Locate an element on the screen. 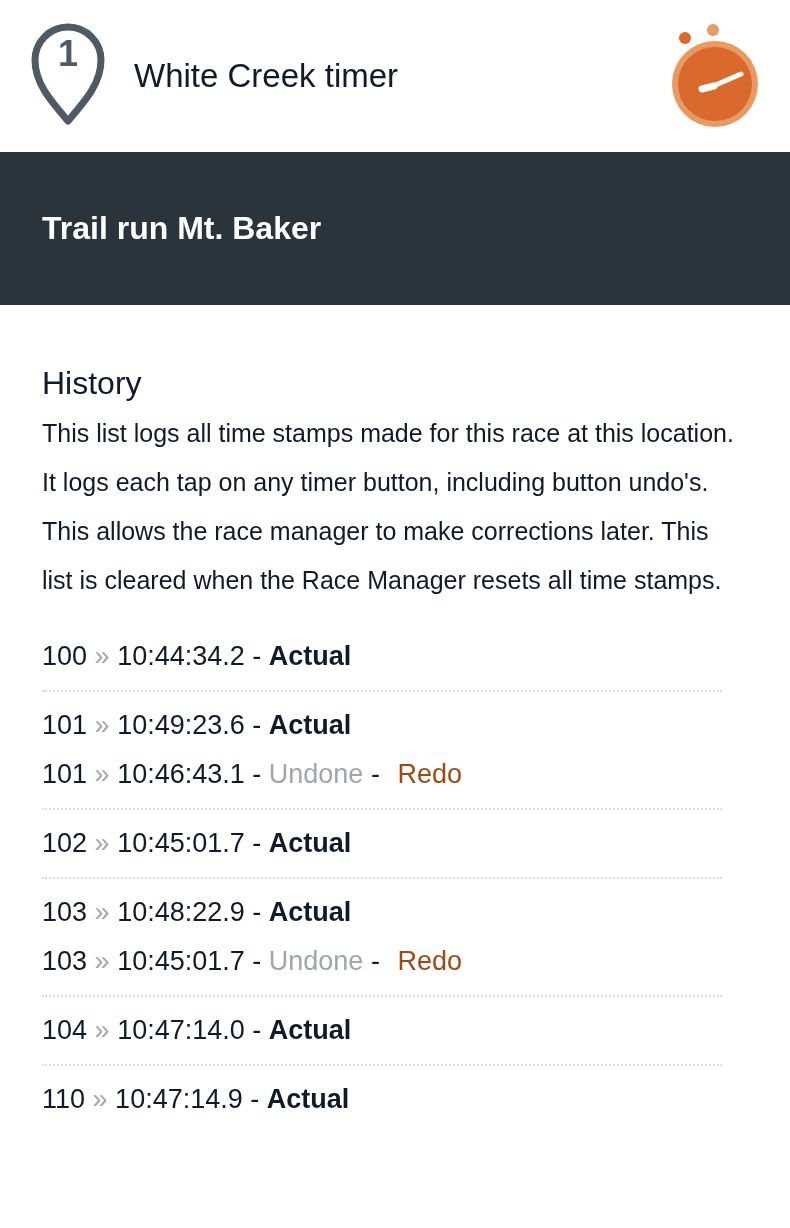 The image size is (790, 1228). description-text: This list logs all time stamps made for this race at this location. It logs each tap on any timer button, including button undo's. This allows the race manager to make corrections later. This list is cleared when the Race Manager resets all time stamps. is located at coordinates (388, 507).